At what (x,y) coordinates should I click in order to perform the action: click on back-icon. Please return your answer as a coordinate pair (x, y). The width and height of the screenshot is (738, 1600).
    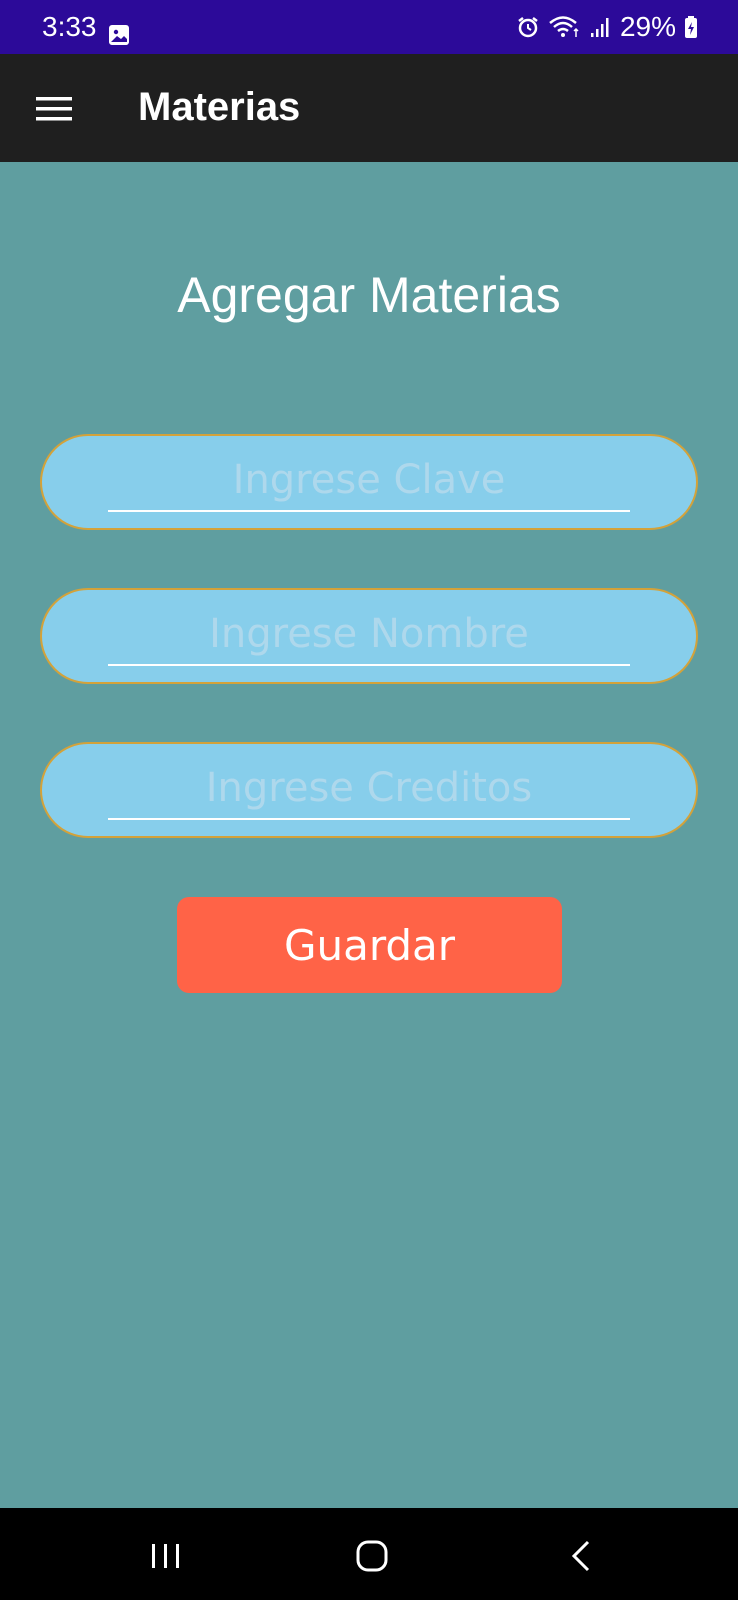
    Looking at the image, I should click on (582, 1556).